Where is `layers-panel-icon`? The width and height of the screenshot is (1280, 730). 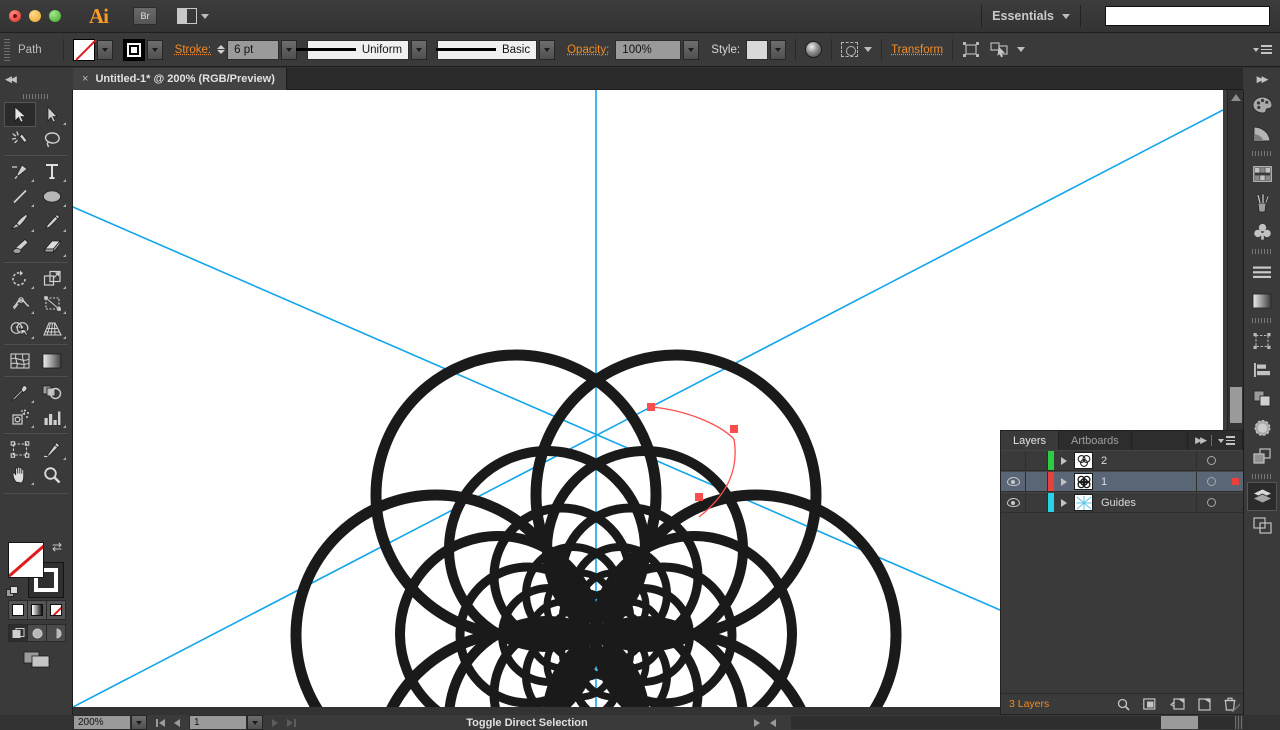 layers-panel-icon is located at coordinates (1262, 496).